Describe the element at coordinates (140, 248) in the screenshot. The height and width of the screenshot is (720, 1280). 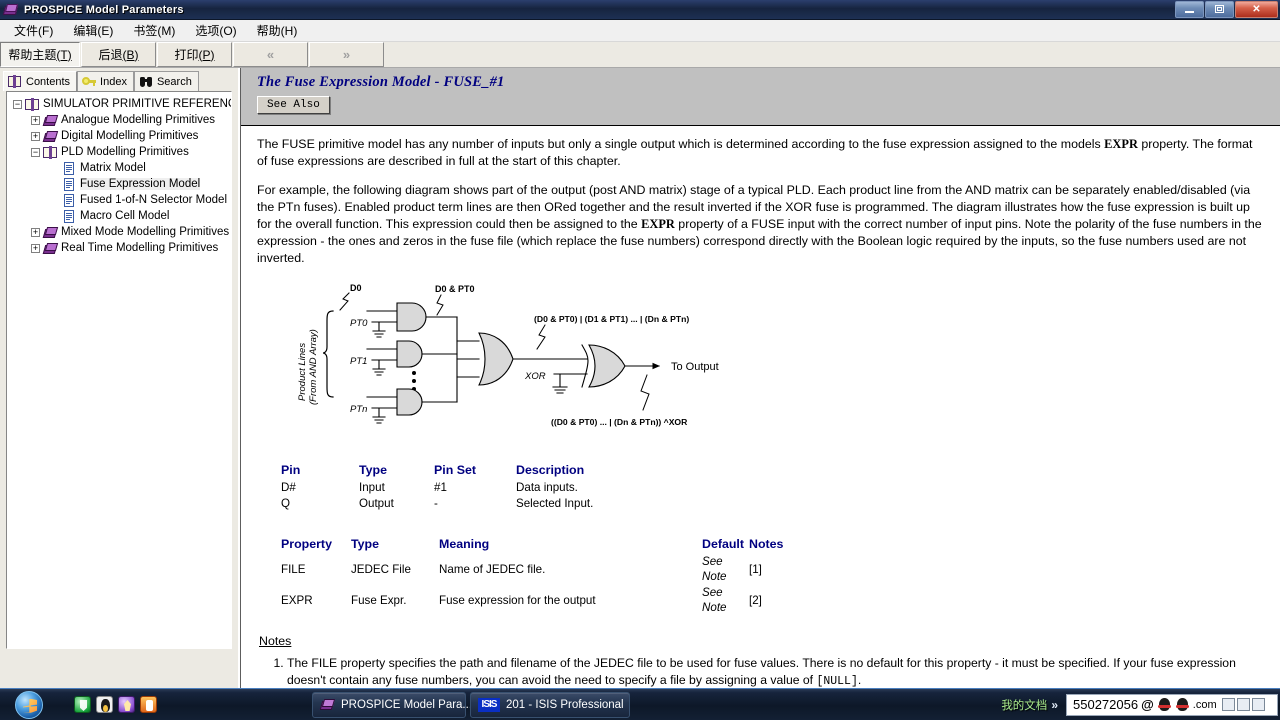
I see `tree-item-label: Real Time Modelling Primitives` at that location.